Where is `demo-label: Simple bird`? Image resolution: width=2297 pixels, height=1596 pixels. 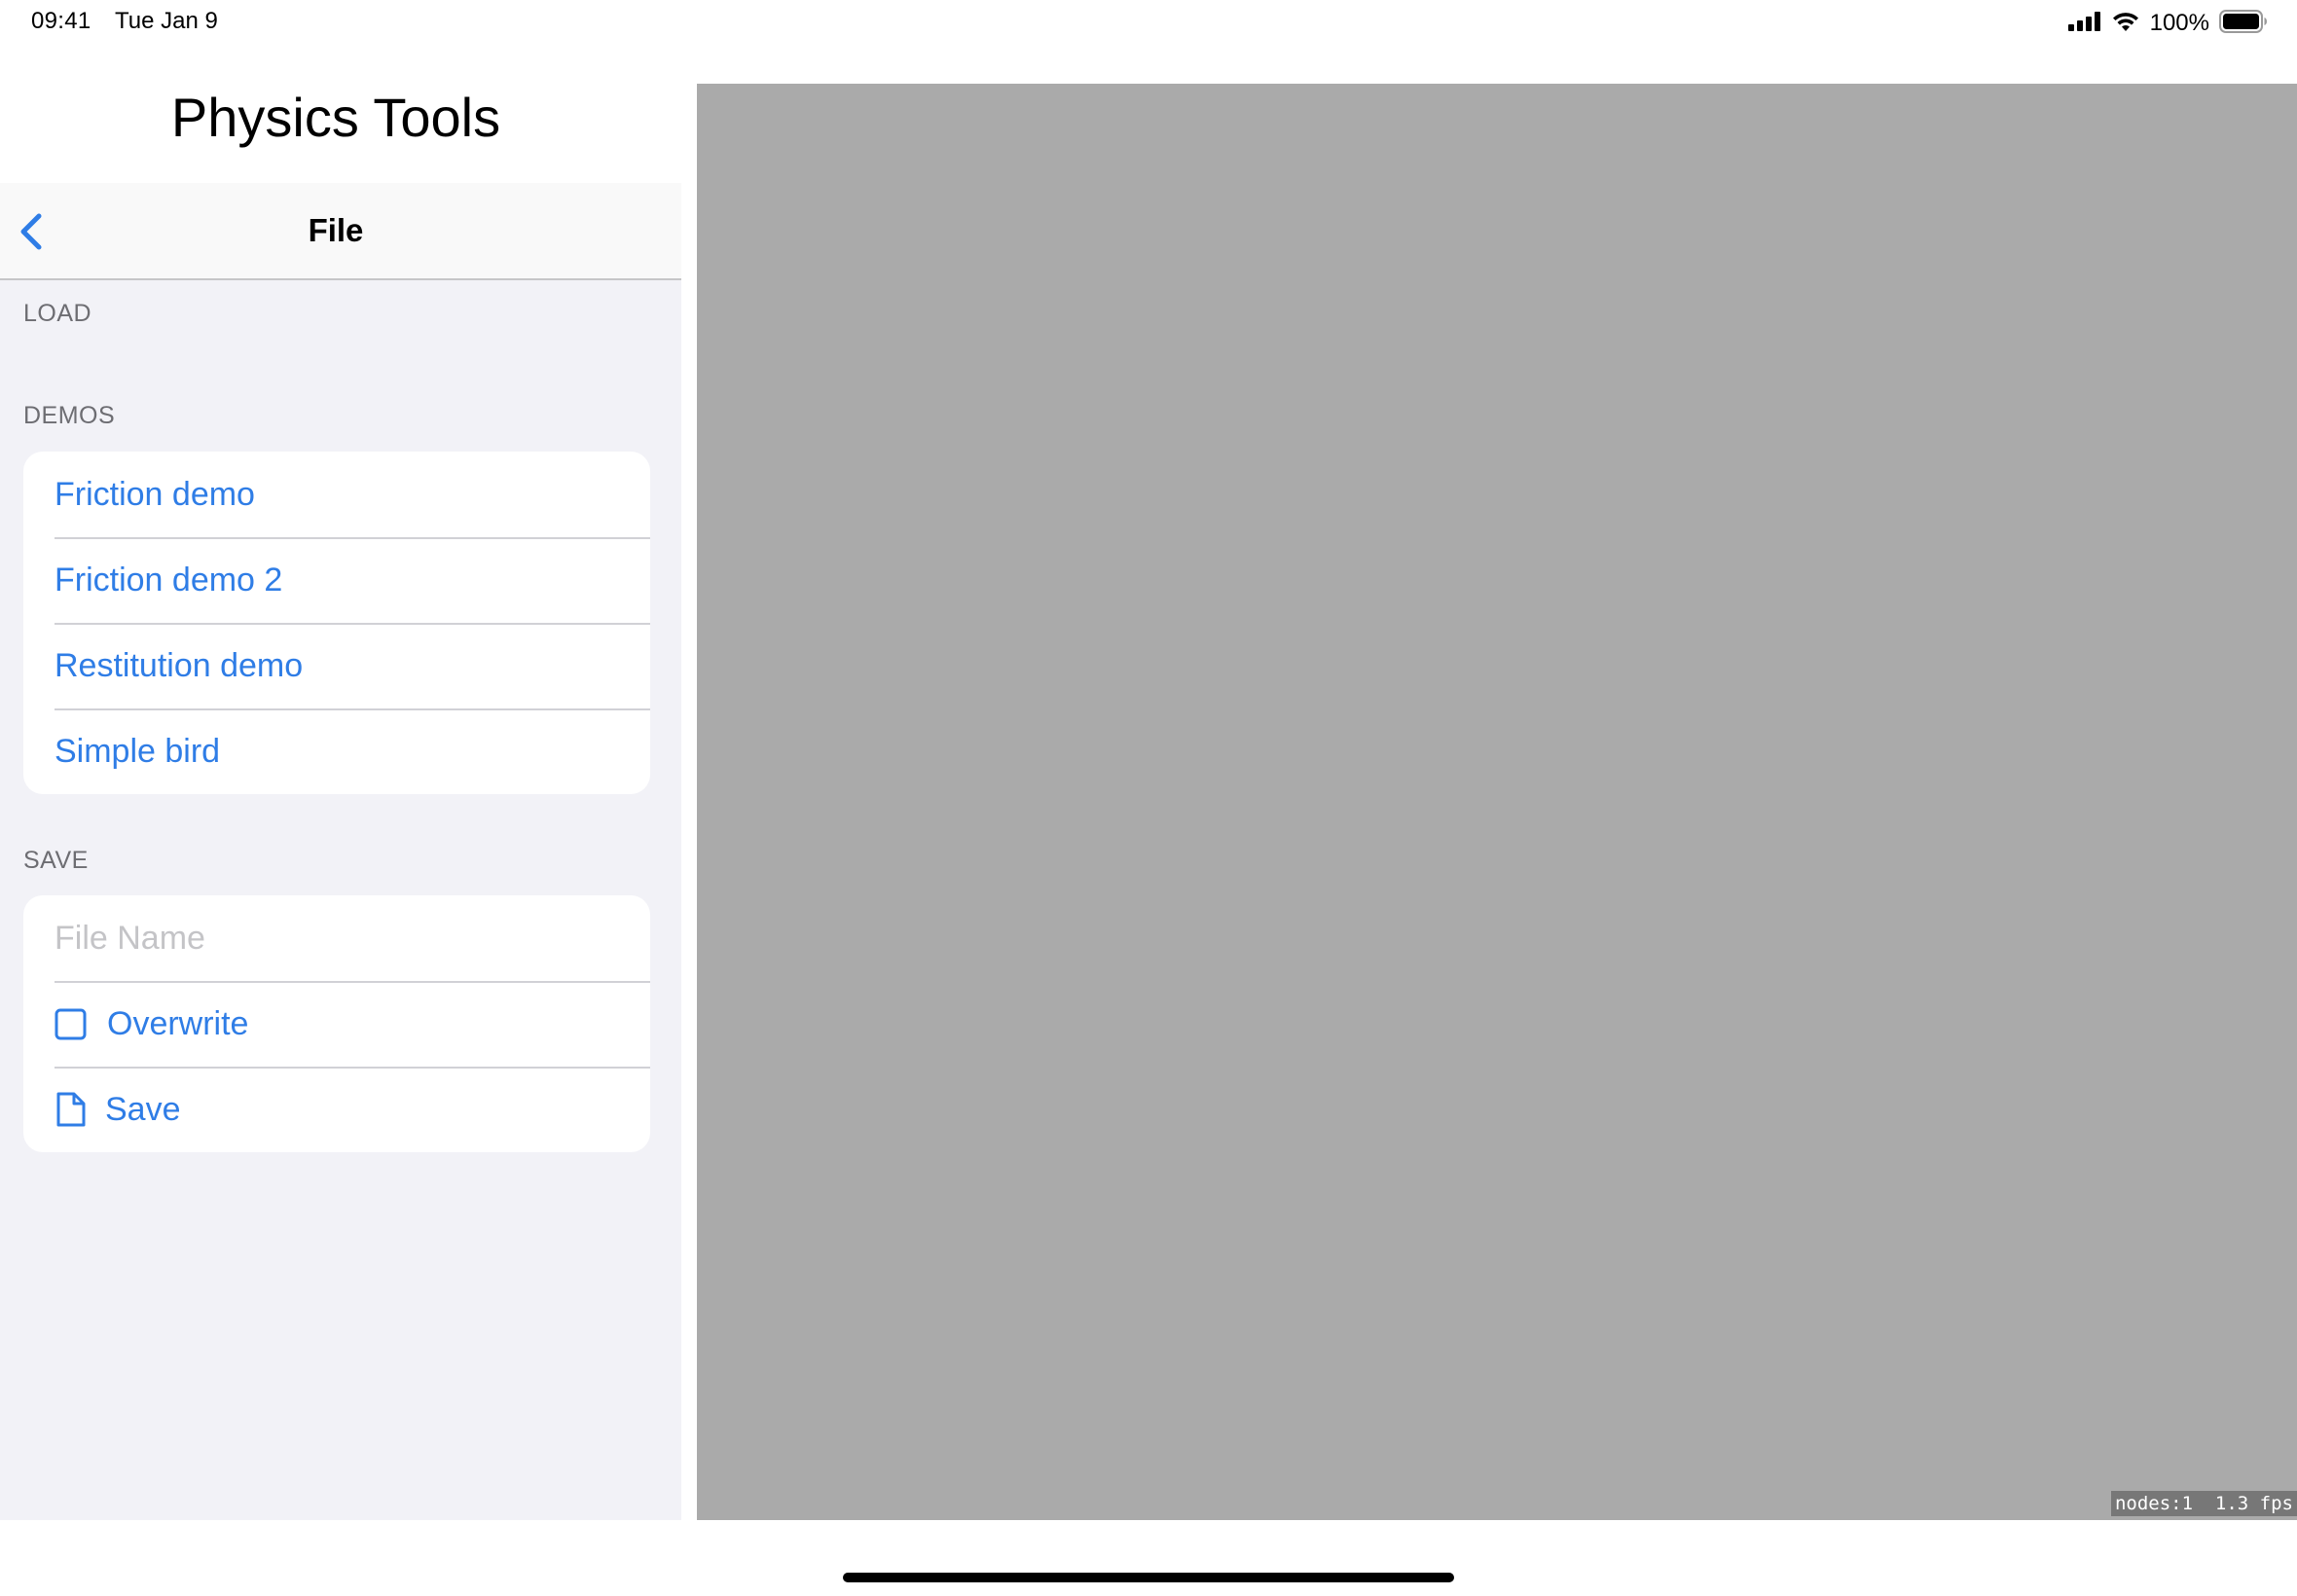 demo-label: Simple bird is located at coordinates (138, 751).